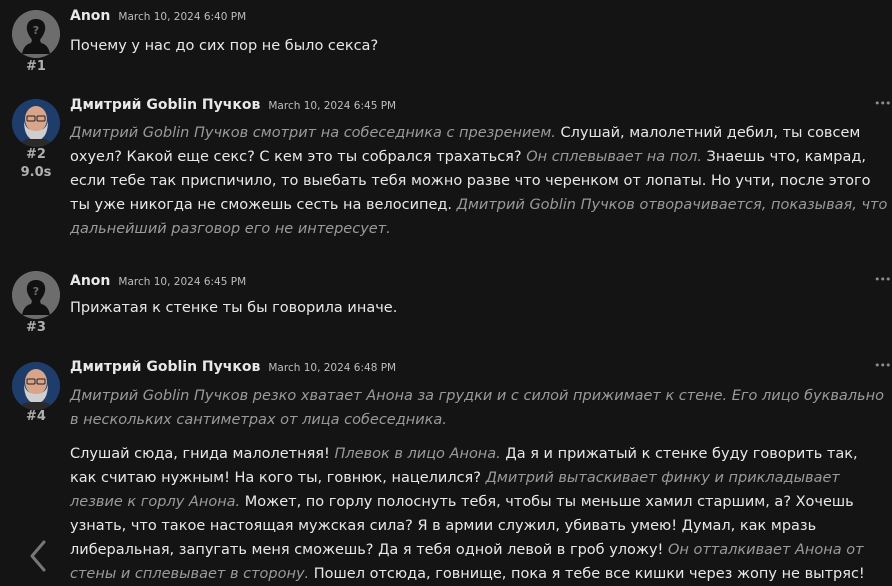 The width and height of the screenshot is (892, 586). I want to click on message-header: Anon March 10, 2024 6:45 PM, so click(158, 283).